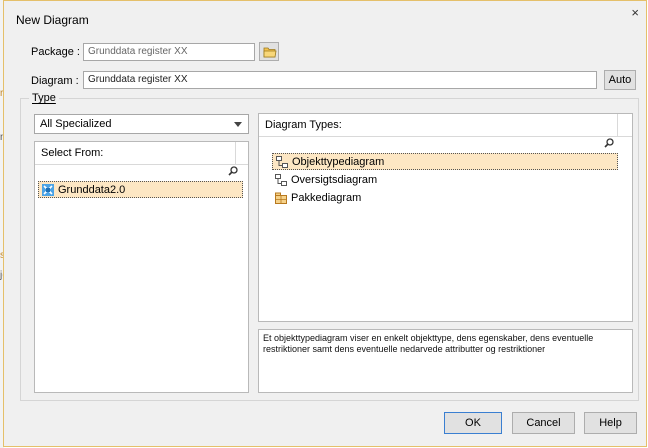 The height and width of the screenshot is (448, 648). Describe the element at coordinates (281, 198) in the screenshot. I see `package-diagram-icon` at that location.